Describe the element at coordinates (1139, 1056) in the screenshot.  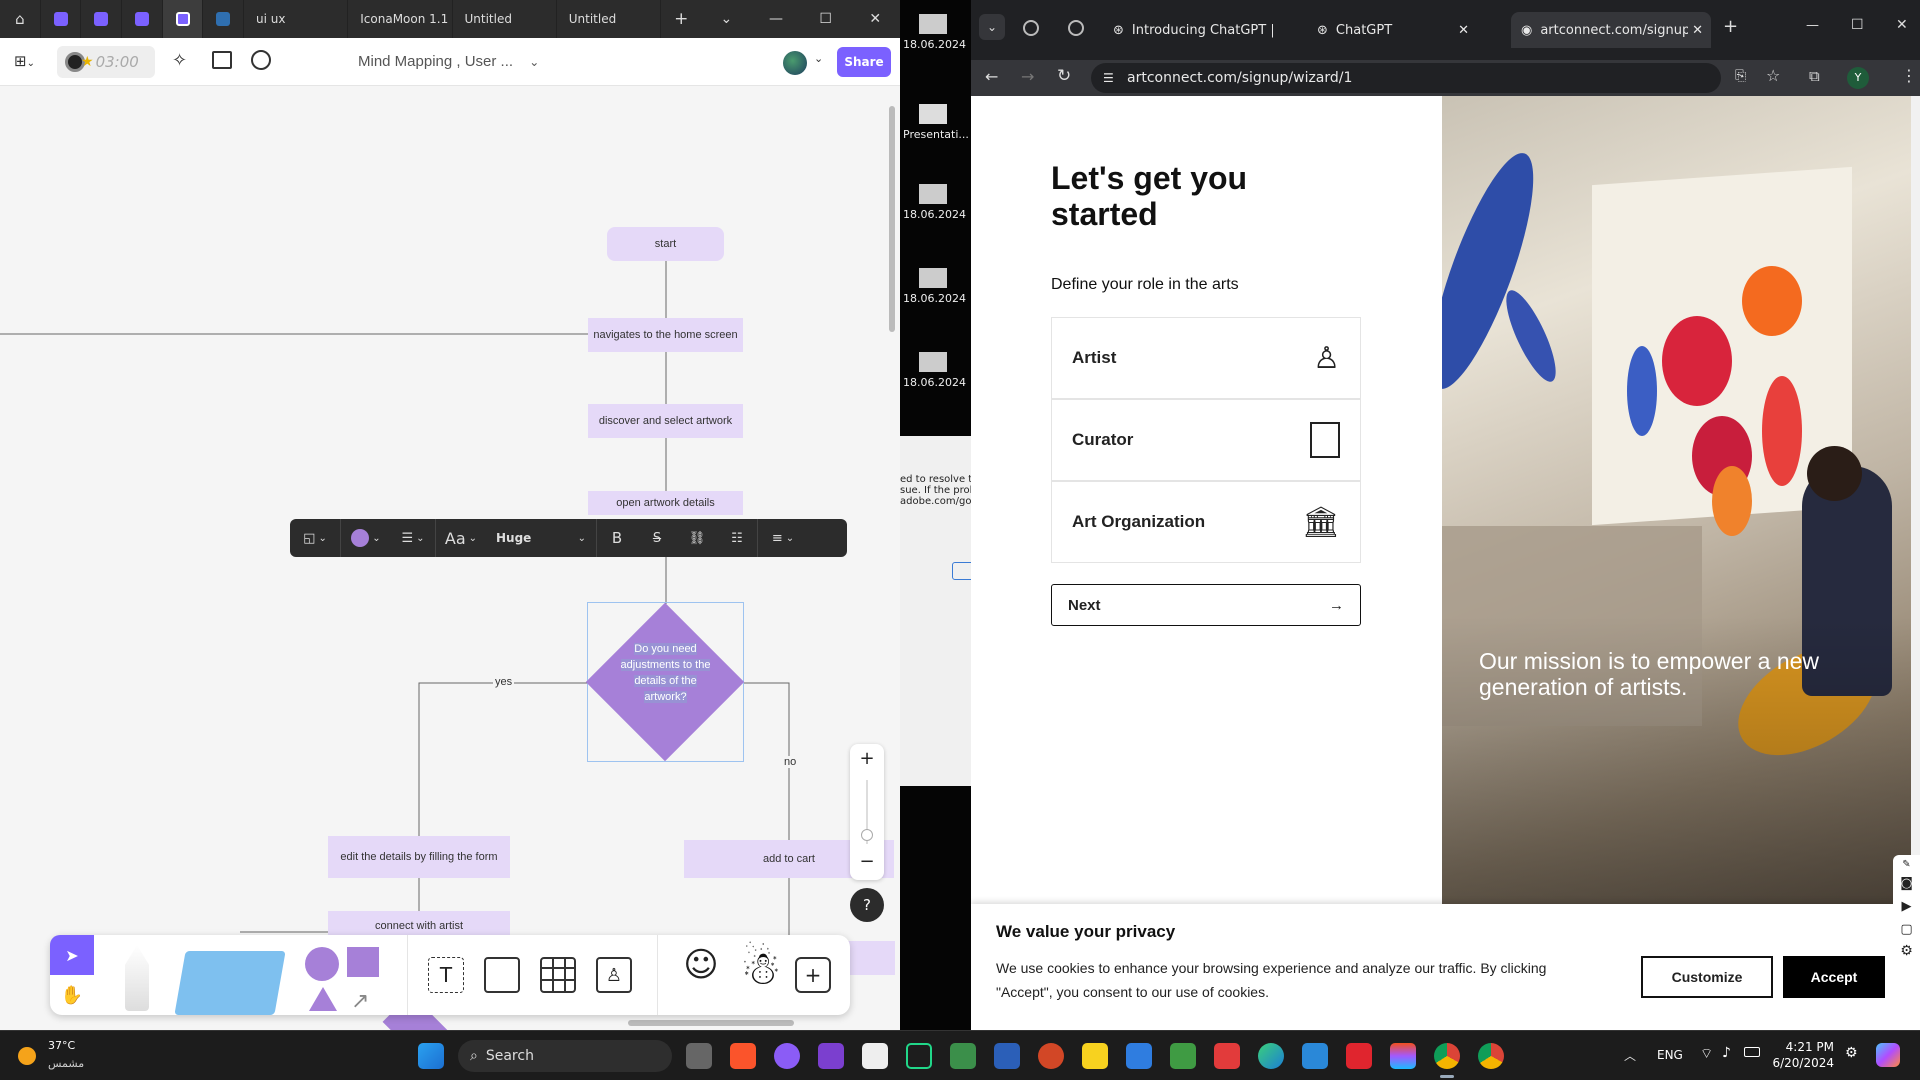
I see `mail-icon` at that location.